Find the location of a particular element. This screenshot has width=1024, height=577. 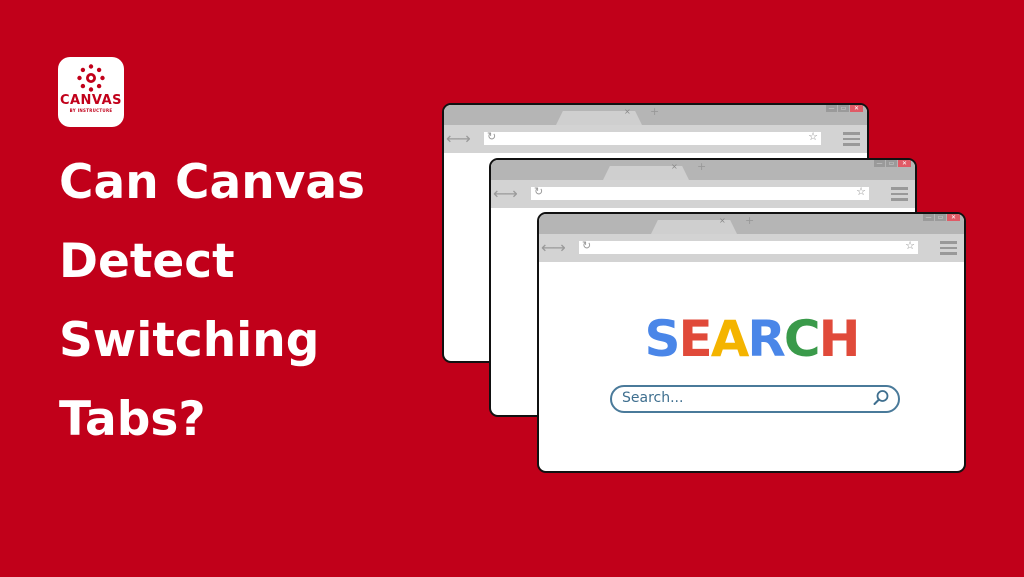

search-logo: SEARCH is located at coordinates (751, 339).